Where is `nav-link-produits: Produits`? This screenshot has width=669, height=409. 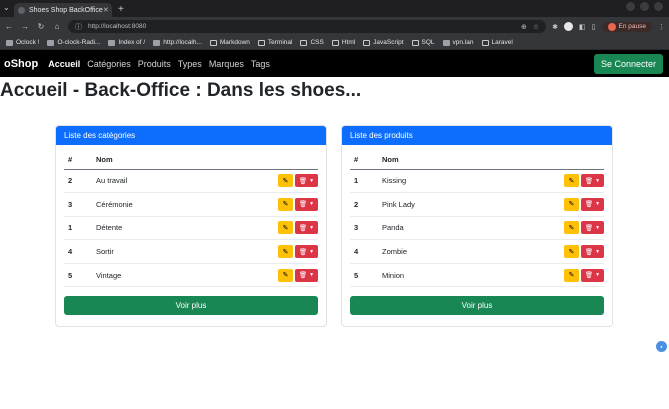
nav-link-produits: Produits is located at coordinates (154, 64).